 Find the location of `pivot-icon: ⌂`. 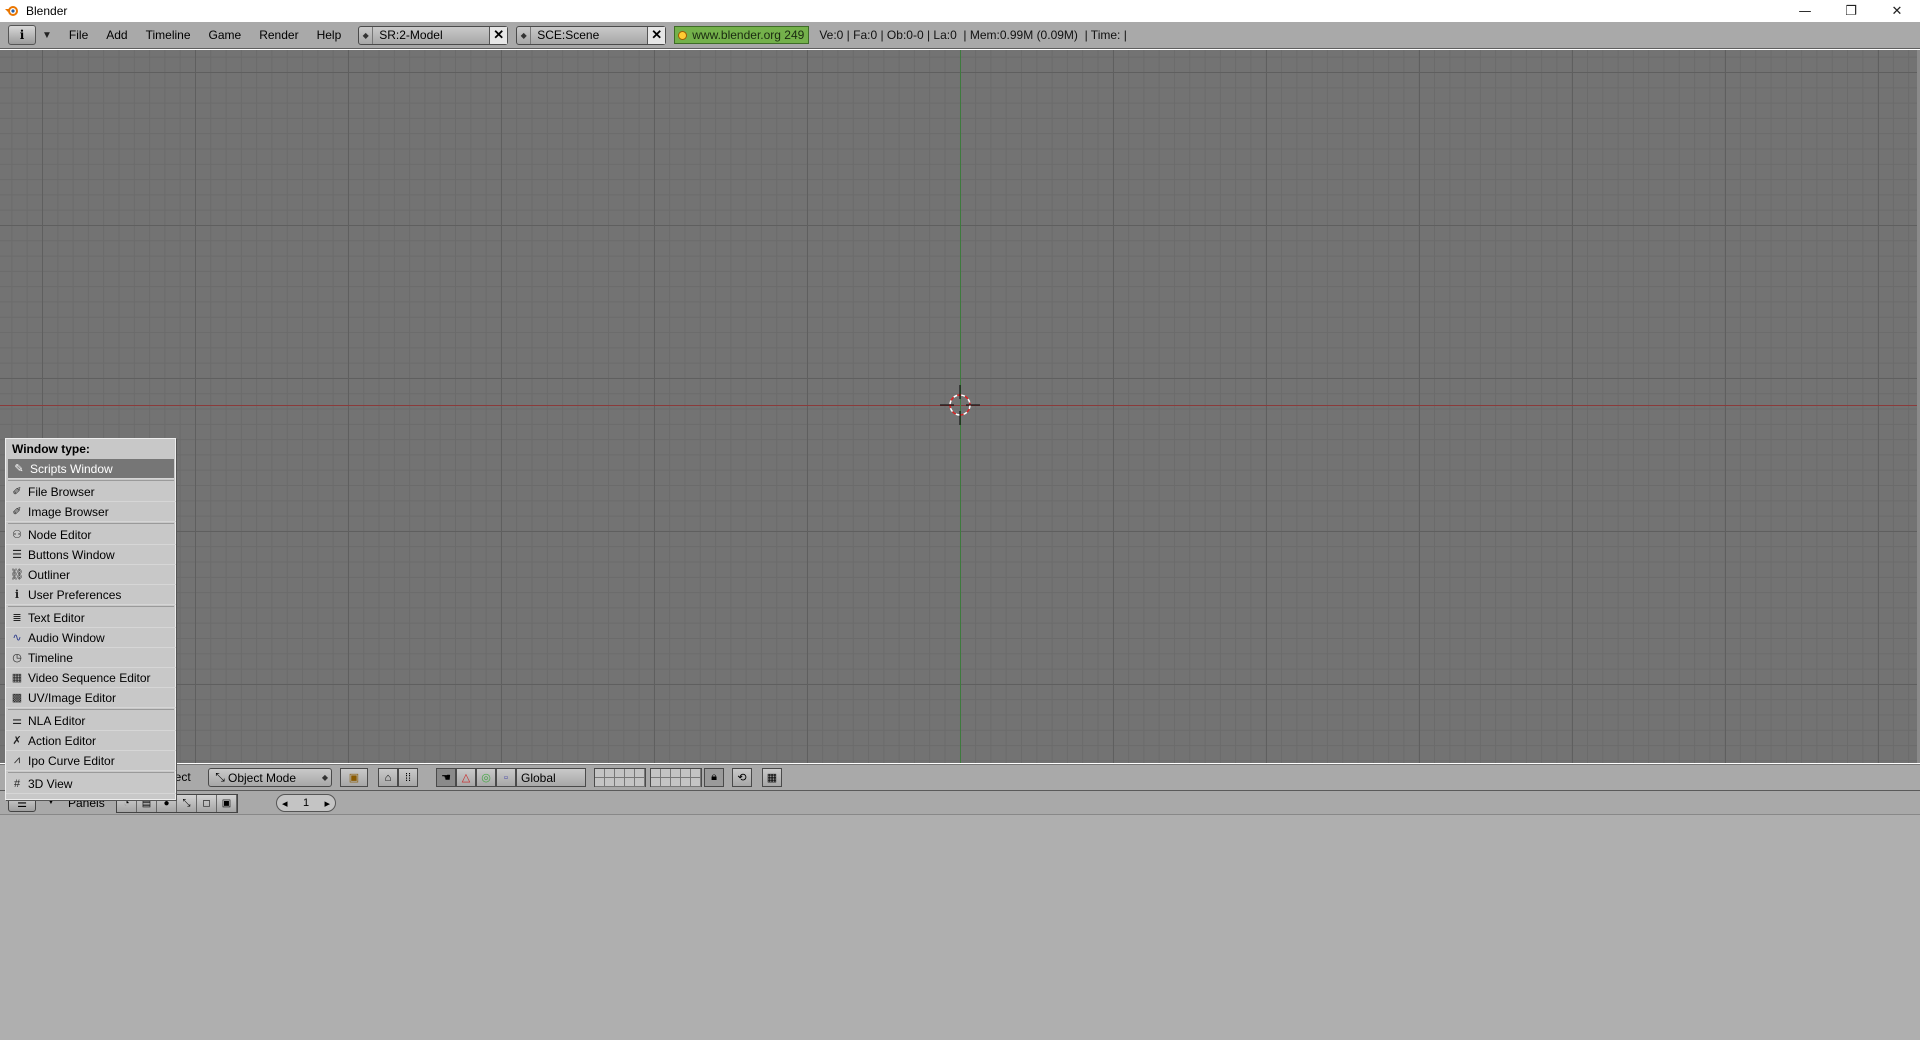

pivot-icon: ⌂ is located at coordinates (388, 777).